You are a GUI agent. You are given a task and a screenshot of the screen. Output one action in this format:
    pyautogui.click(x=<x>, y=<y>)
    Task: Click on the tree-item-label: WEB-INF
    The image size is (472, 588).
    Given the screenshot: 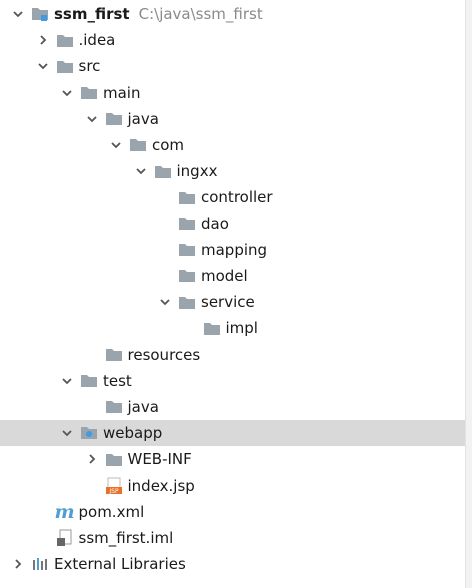 What is the action you would take?
    pyautogui.click(x=159, y=459)
    